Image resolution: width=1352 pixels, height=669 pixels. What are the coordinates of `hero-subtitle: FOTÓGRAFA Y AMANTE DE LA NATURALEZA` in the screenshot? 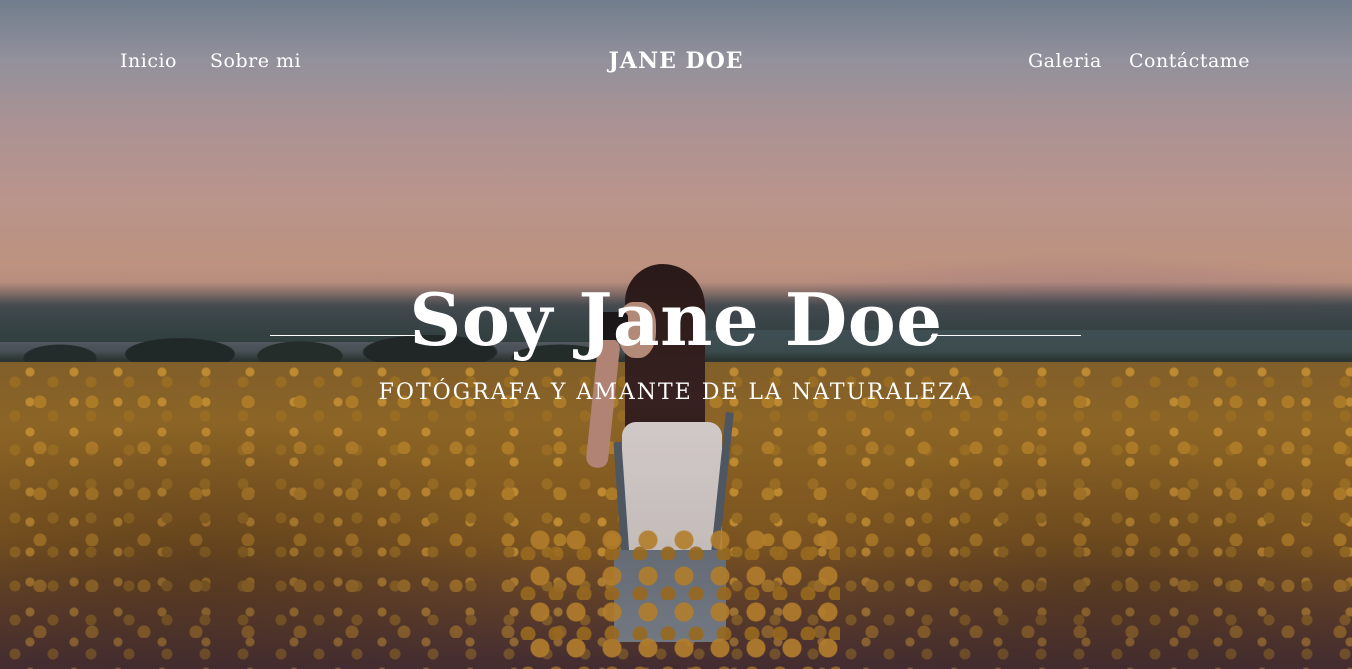 It's located at (676, 392).